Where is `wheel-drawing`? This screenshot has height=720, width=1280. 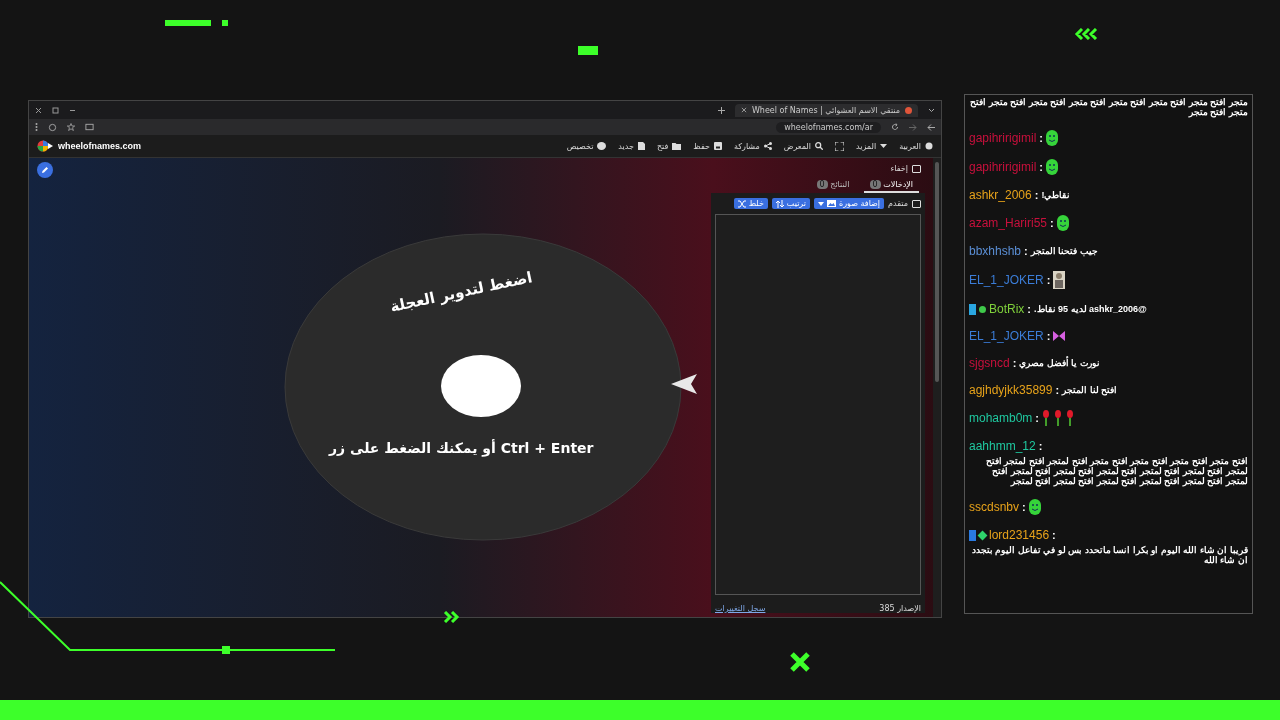 wheel-drawing is located at coordinates (483, 387).